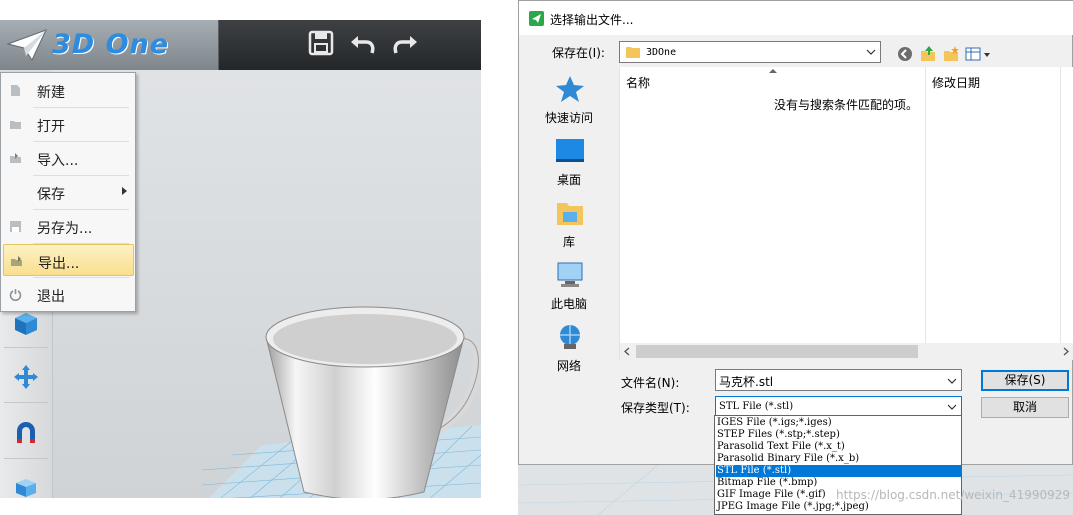 The image size is (1073, 515). I want to click on save-button: 保存(S), so click(1025, 380).